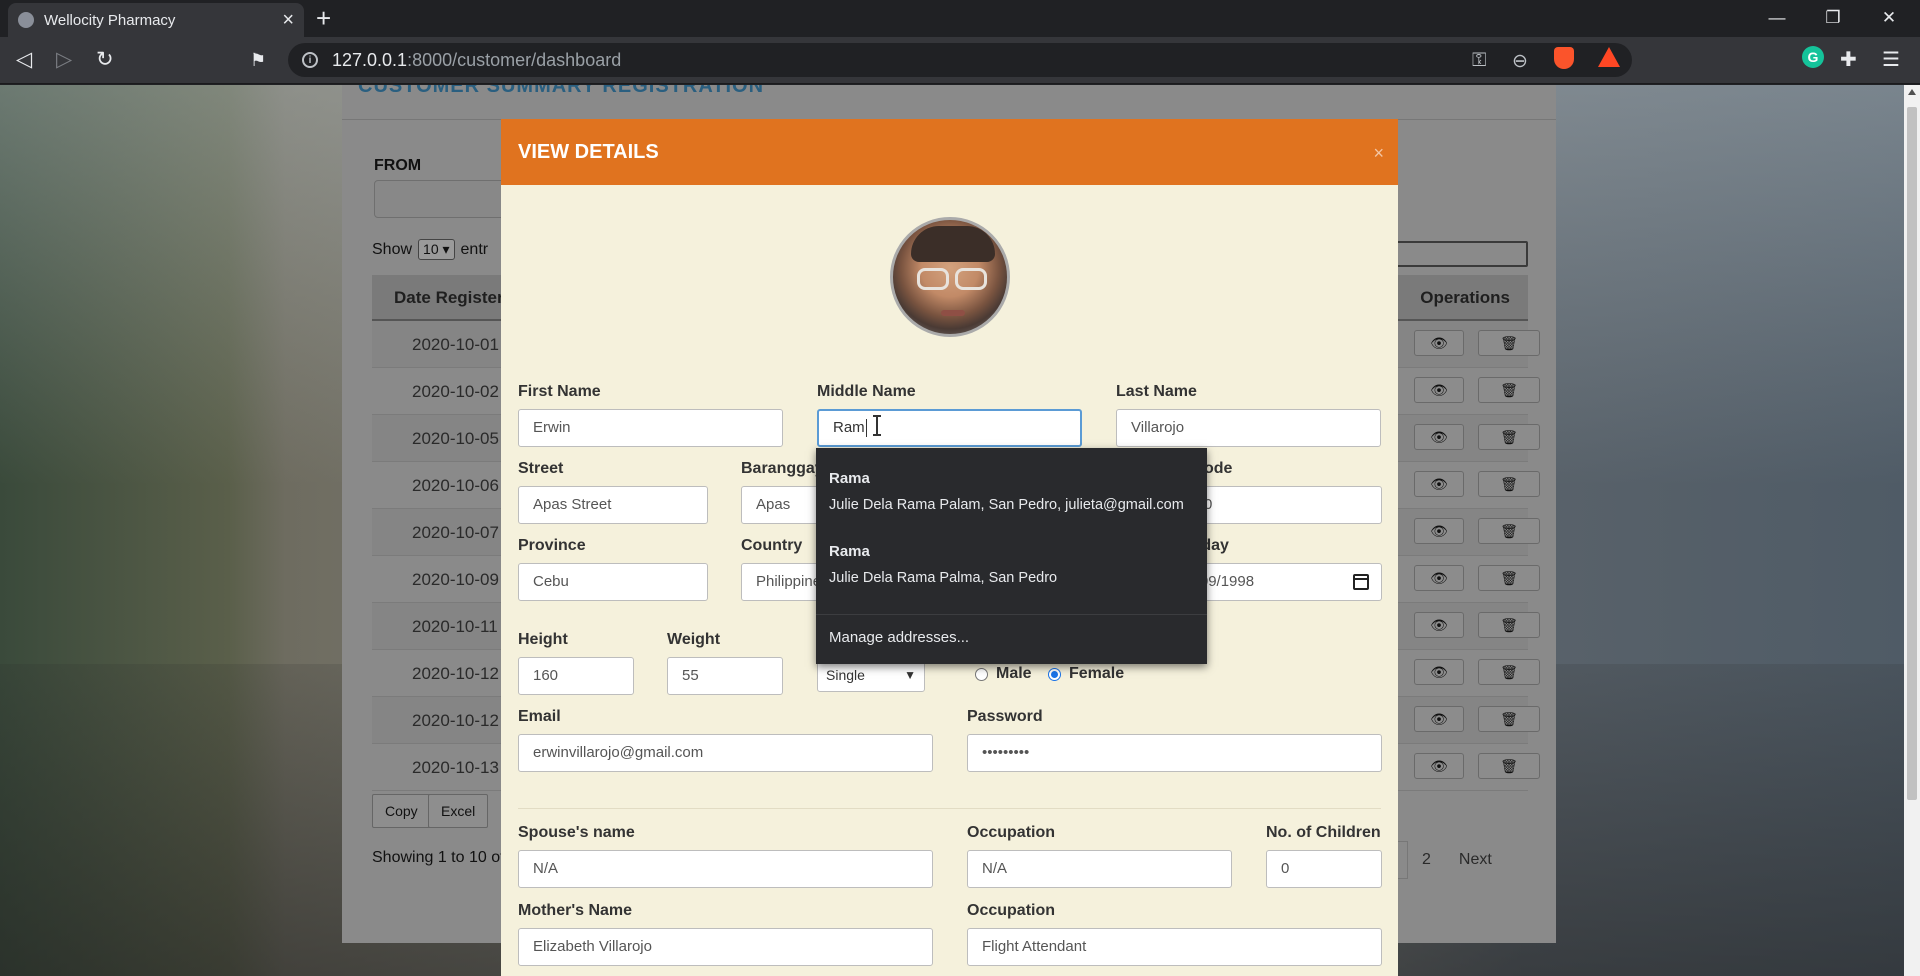 Image resolution: width=1920 pixels, height=976 pixels. What do you see at coordinates (1479, 61) in the screenshot?
I see `key-icon: ⚿` at bounding box center [1479, 61].